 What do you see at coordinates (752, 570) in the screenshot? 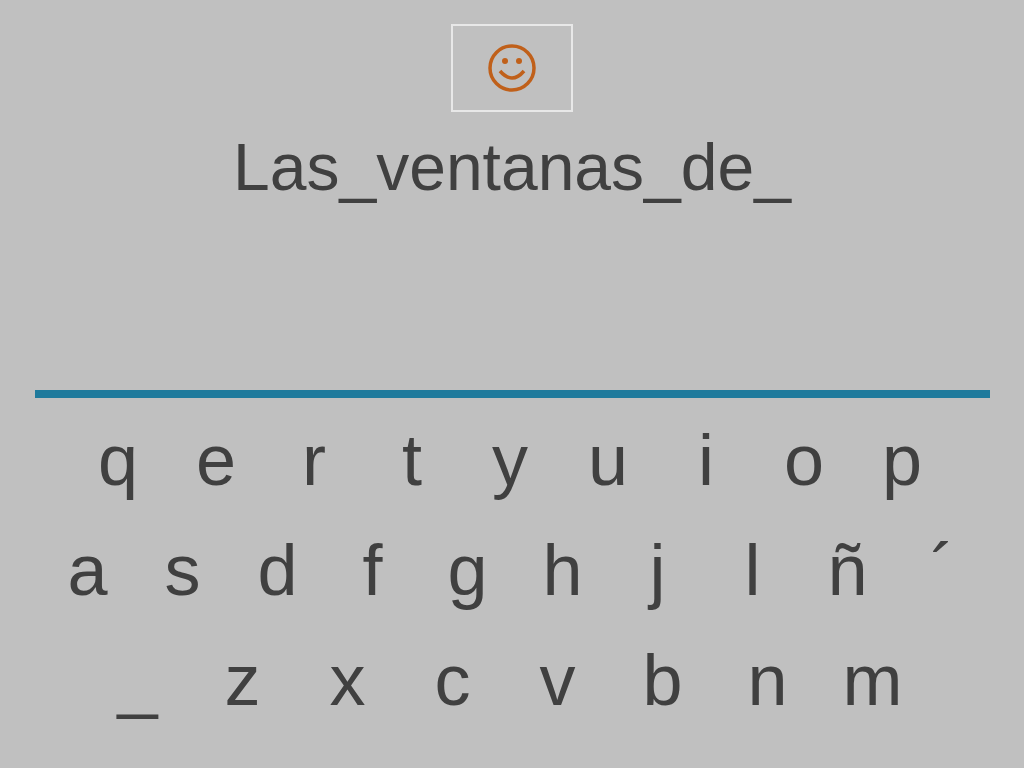
I see `letter-key: l` at bounding box center [752, 570].